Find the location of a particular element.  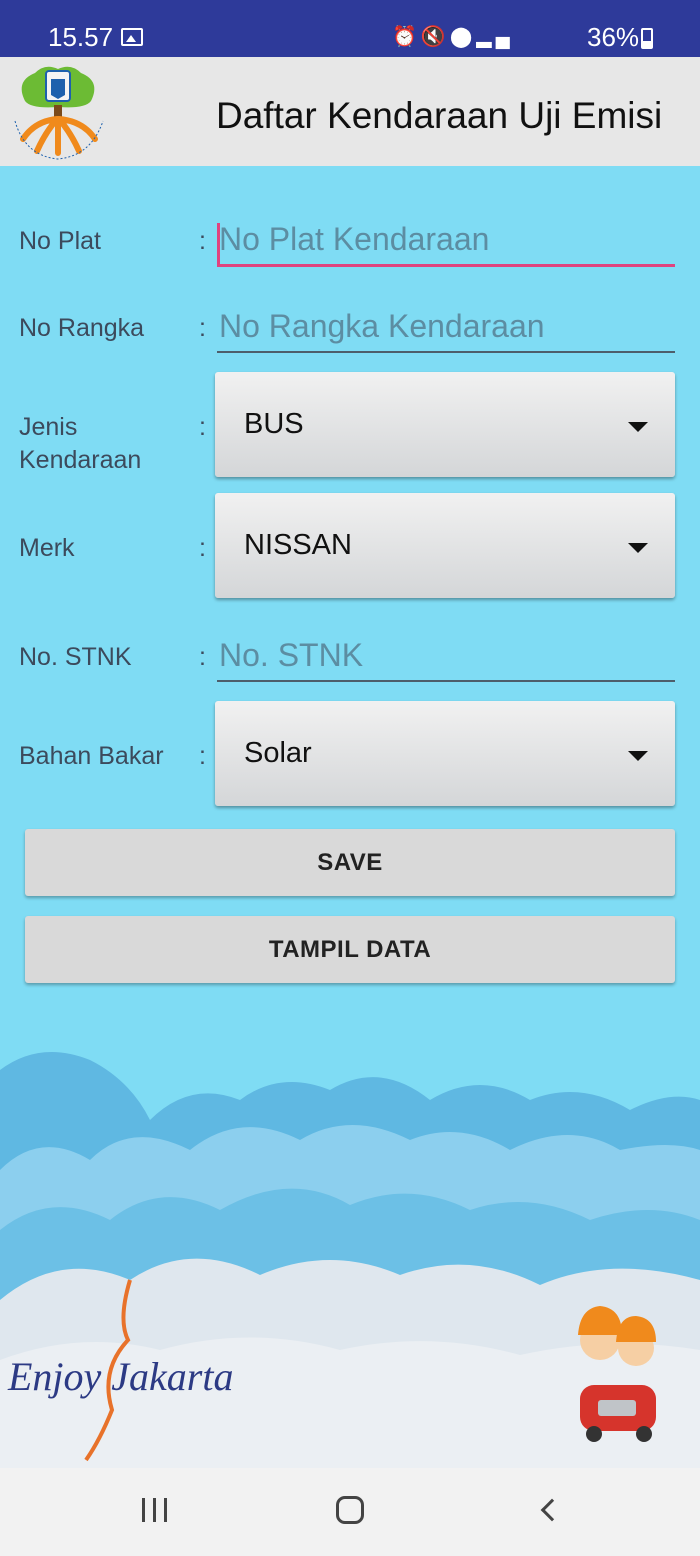

back-icon is located at coordinates (552, 1510).